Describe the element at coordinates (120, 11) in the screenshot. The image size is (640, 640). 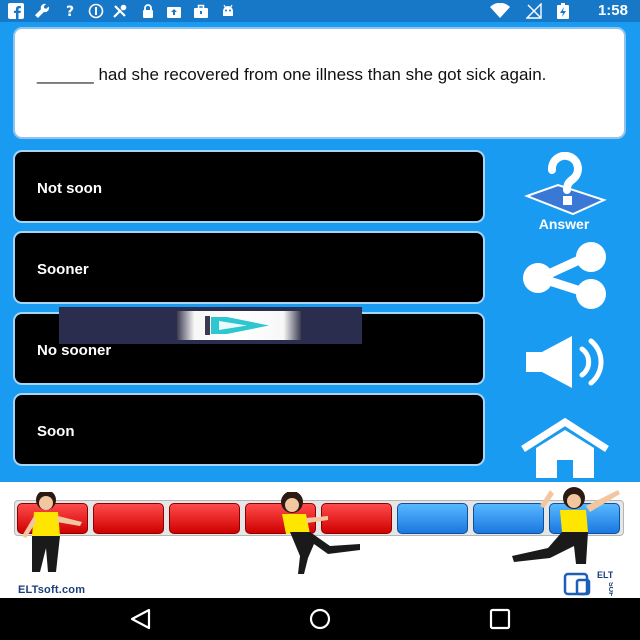
I see `tools-icon` at that location.